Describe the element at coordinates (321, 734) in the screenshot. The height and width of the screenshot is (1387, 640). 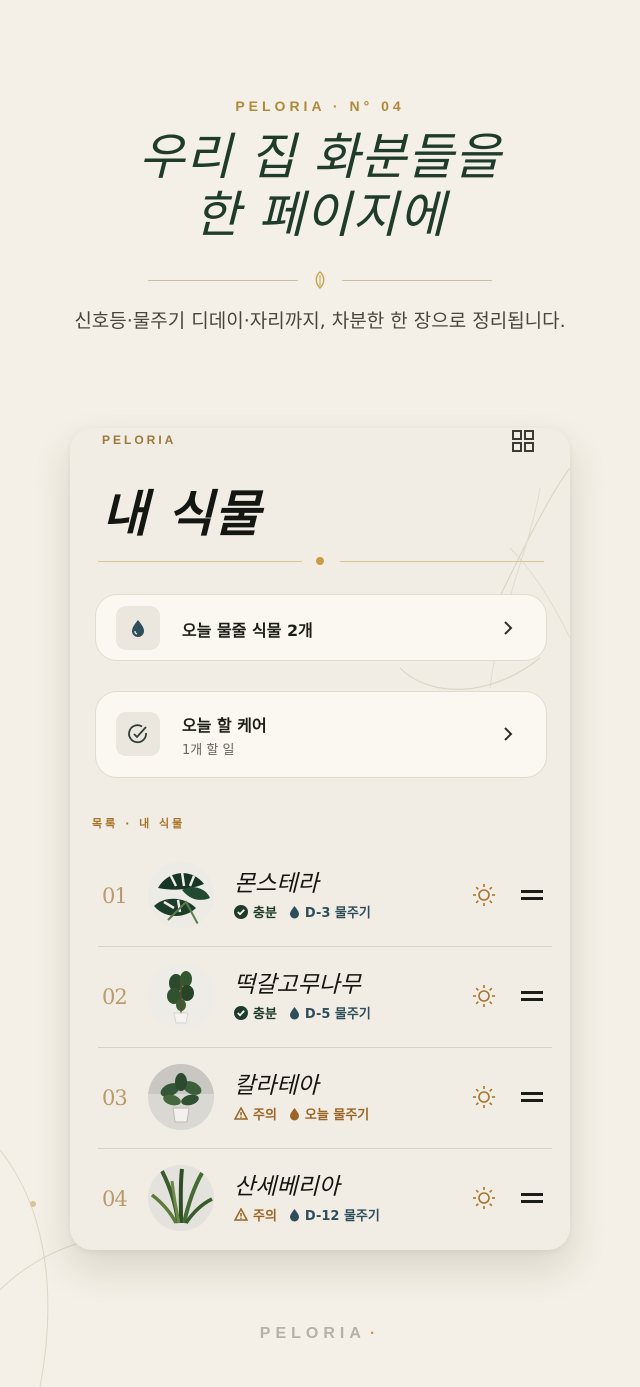
I see `care-today-tile: 오늘 할 케어 1개 할 일` at that location.